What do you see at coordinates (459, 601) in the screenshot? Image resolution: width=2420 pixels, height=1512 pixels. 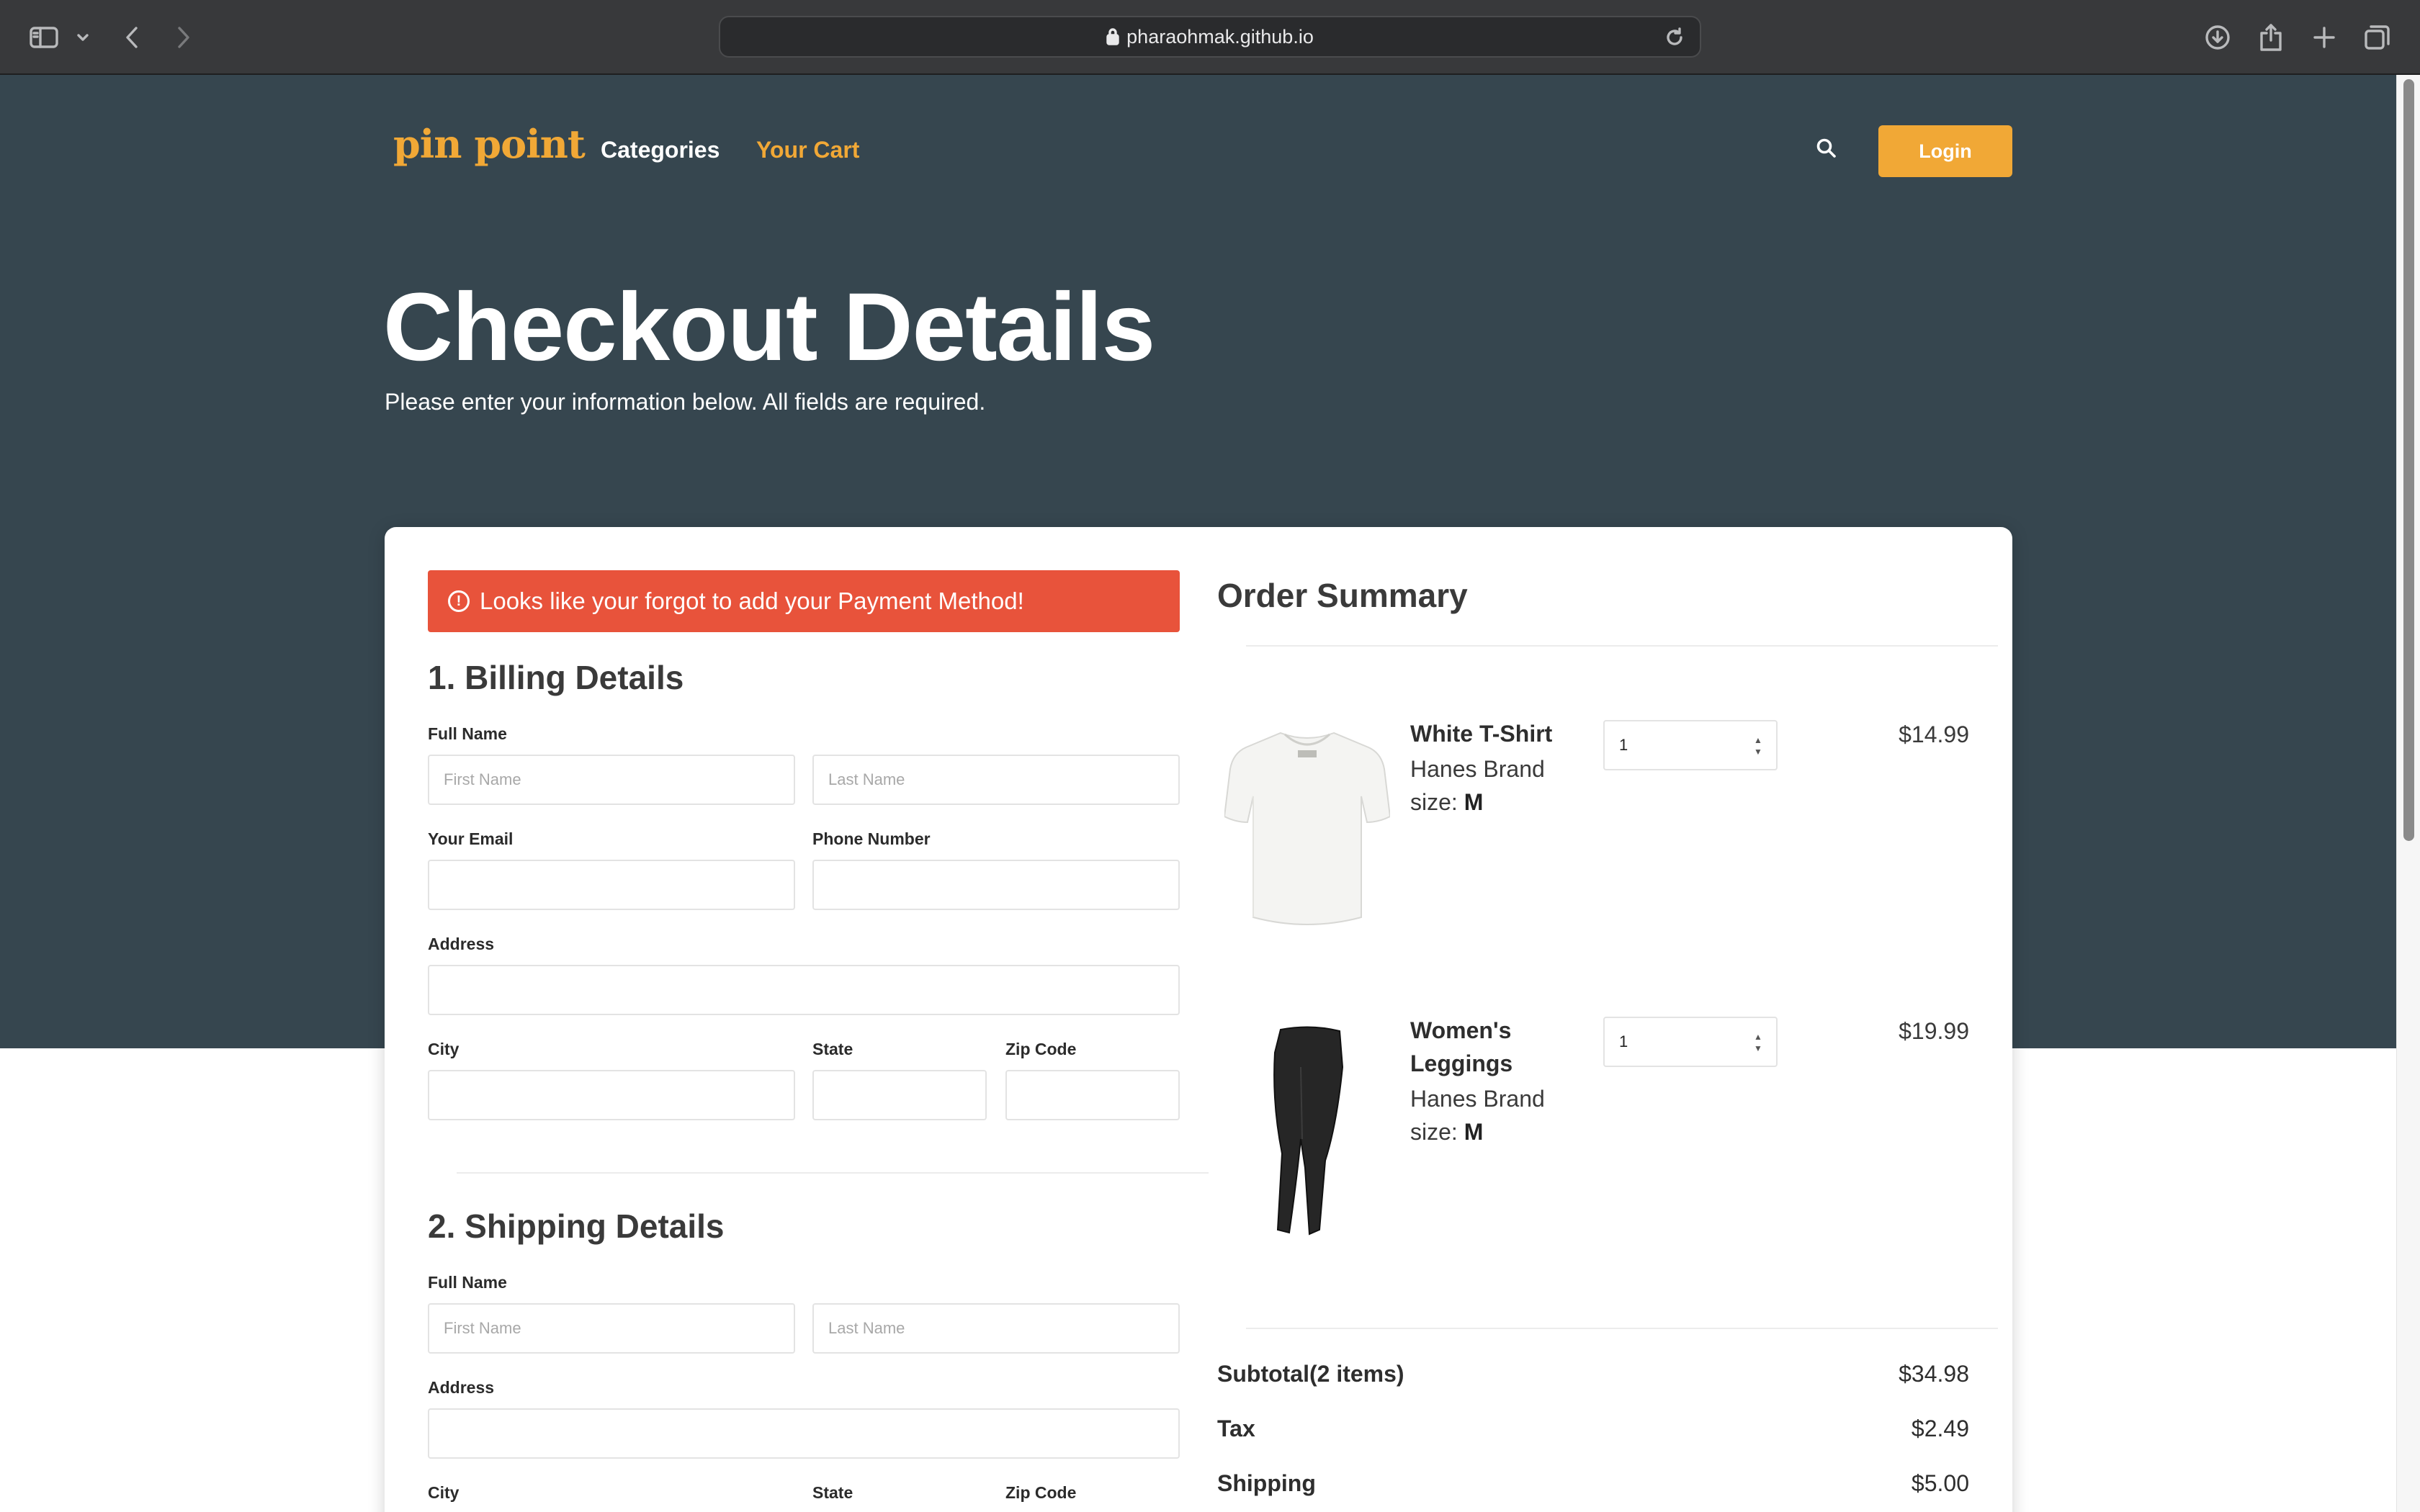 I see `exclamation-circle-icon: !` at bounding box center [459, 601].